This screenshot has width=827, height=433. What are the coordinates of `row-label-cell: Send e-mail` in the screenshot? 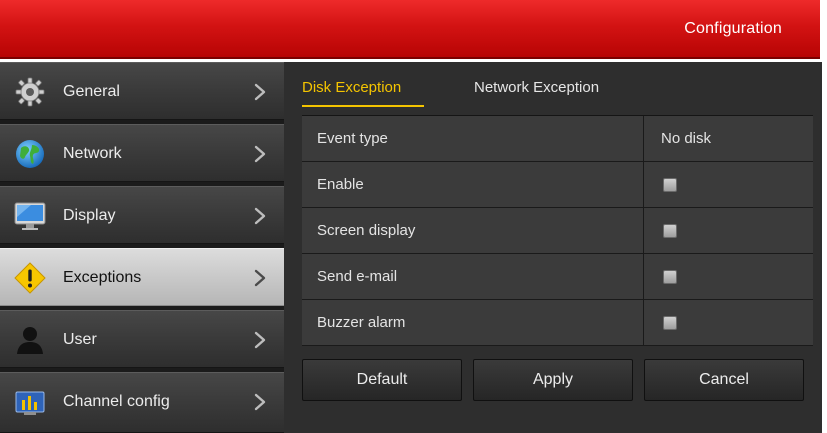 It's located at (473, 276).